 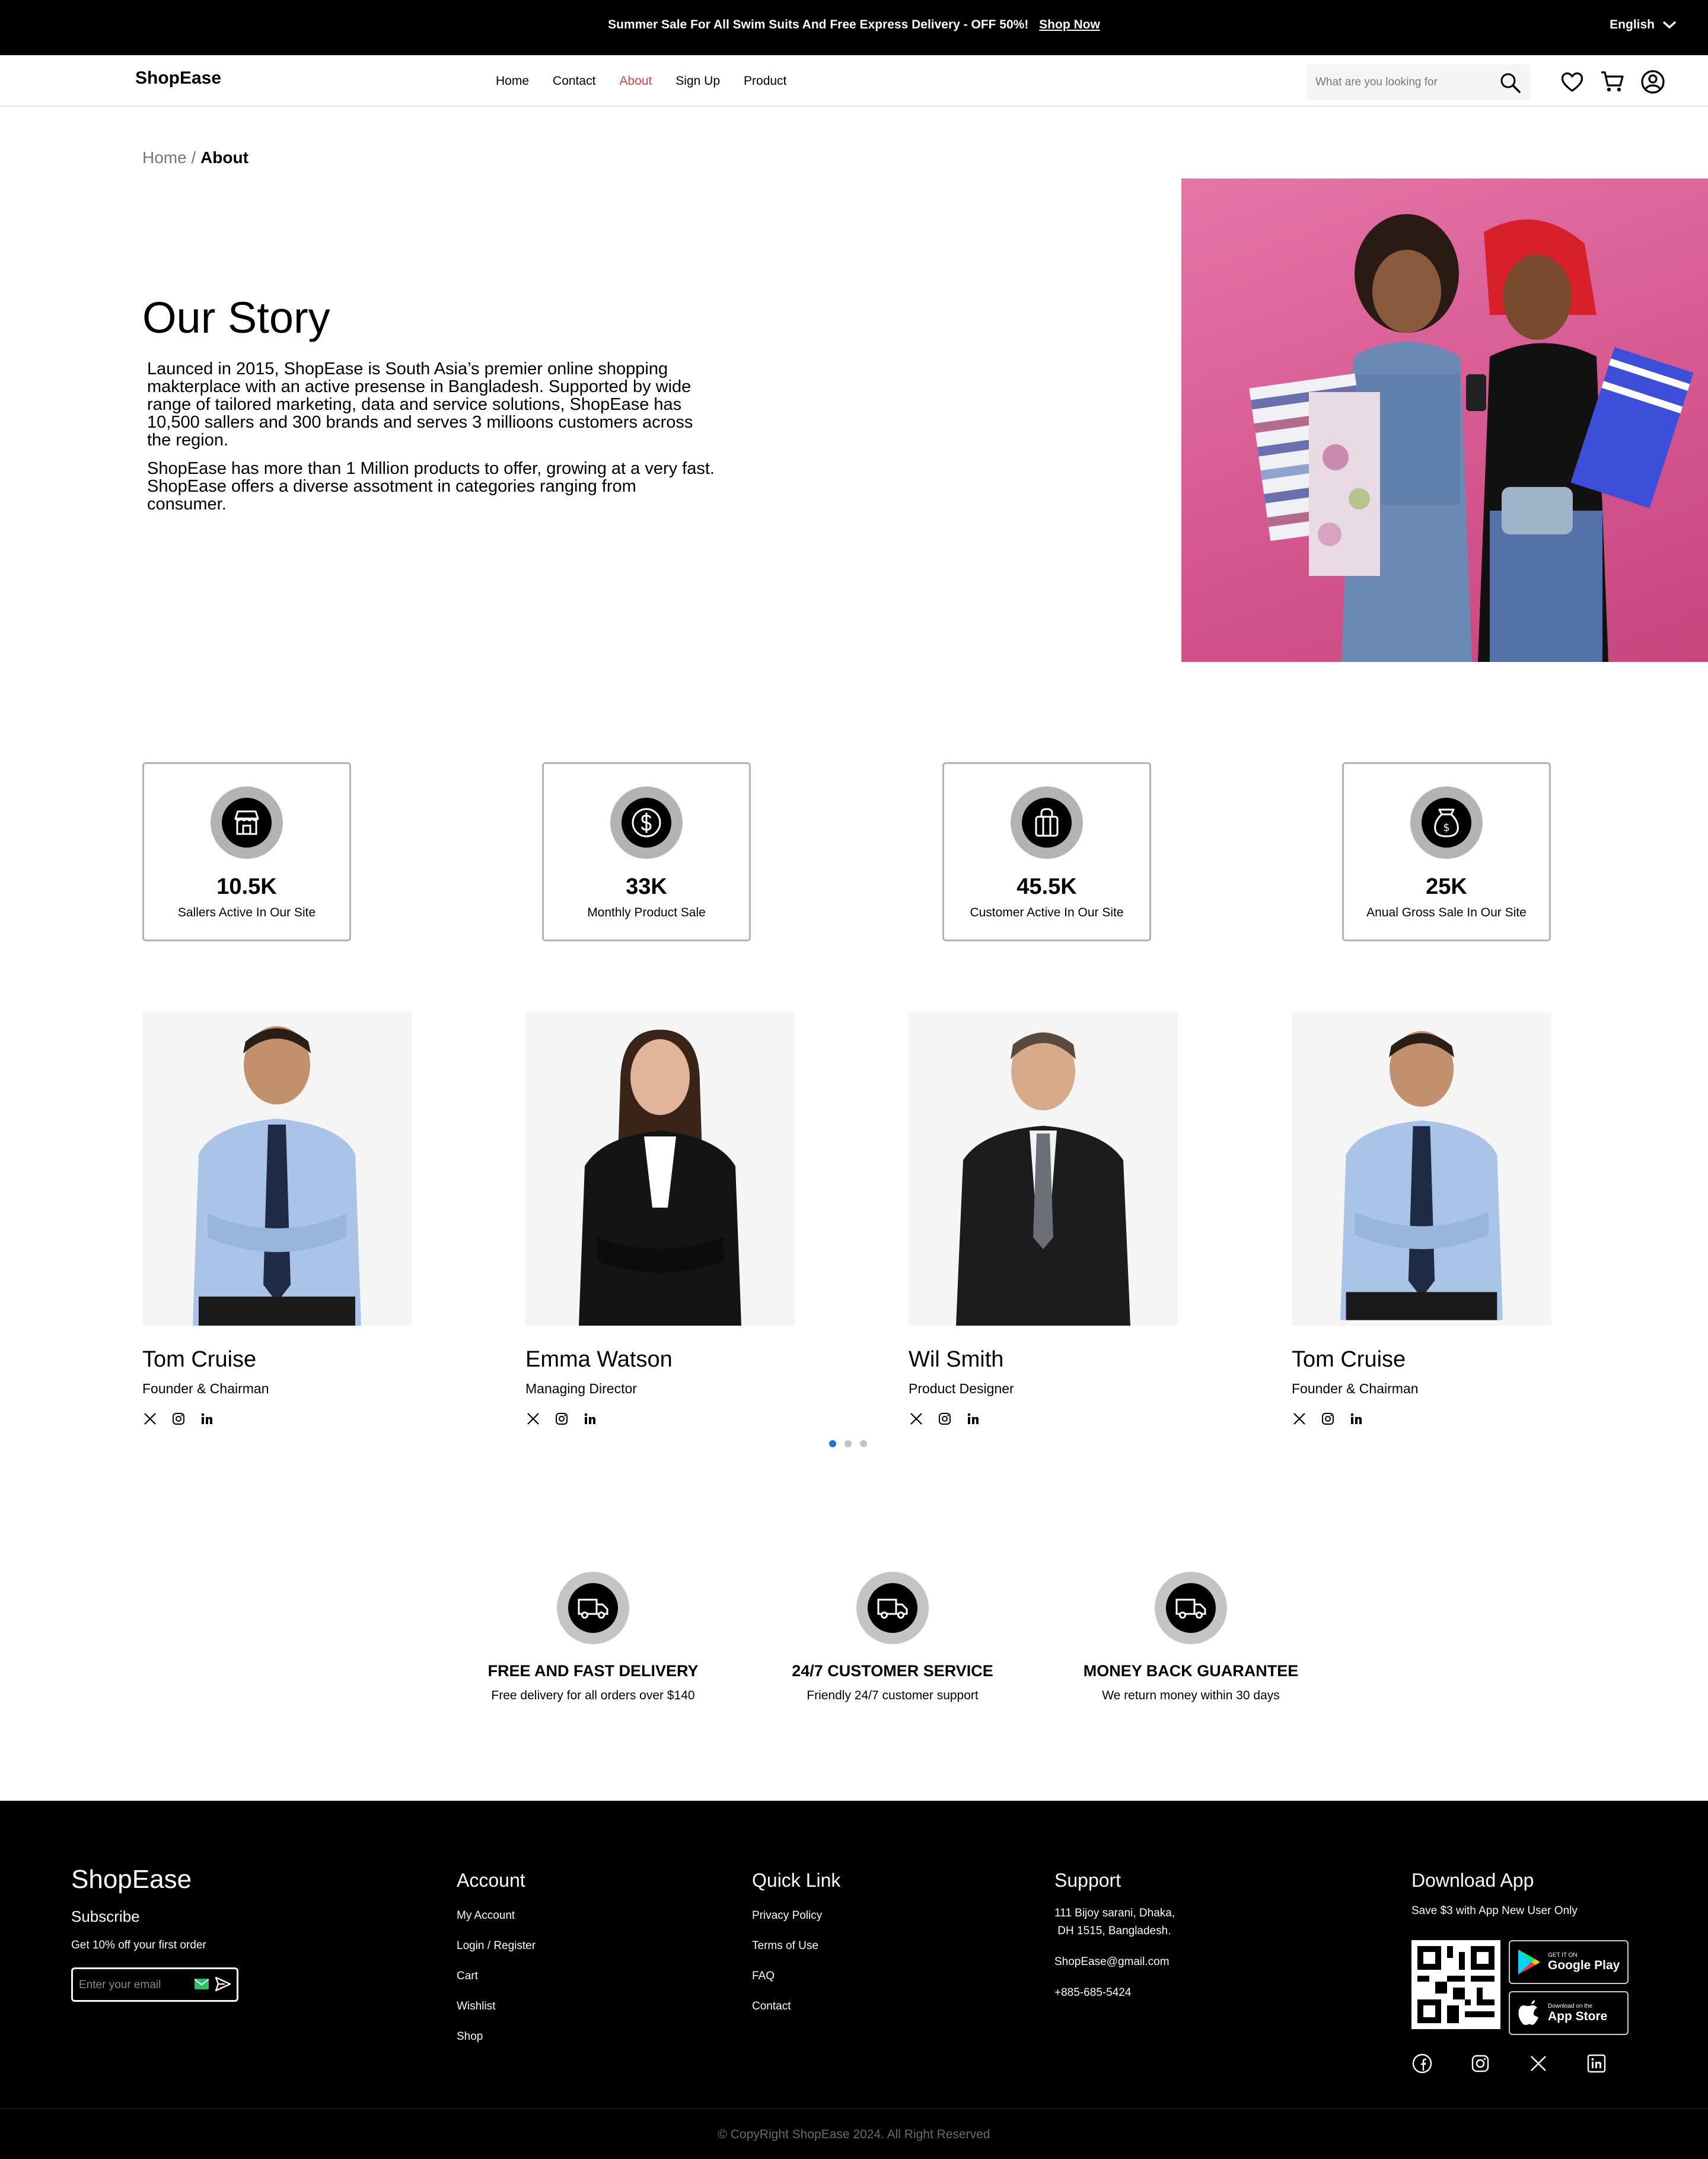 I want to click on address-line: DH 1515, Bangladesh., so click(x=1114, y=1931).